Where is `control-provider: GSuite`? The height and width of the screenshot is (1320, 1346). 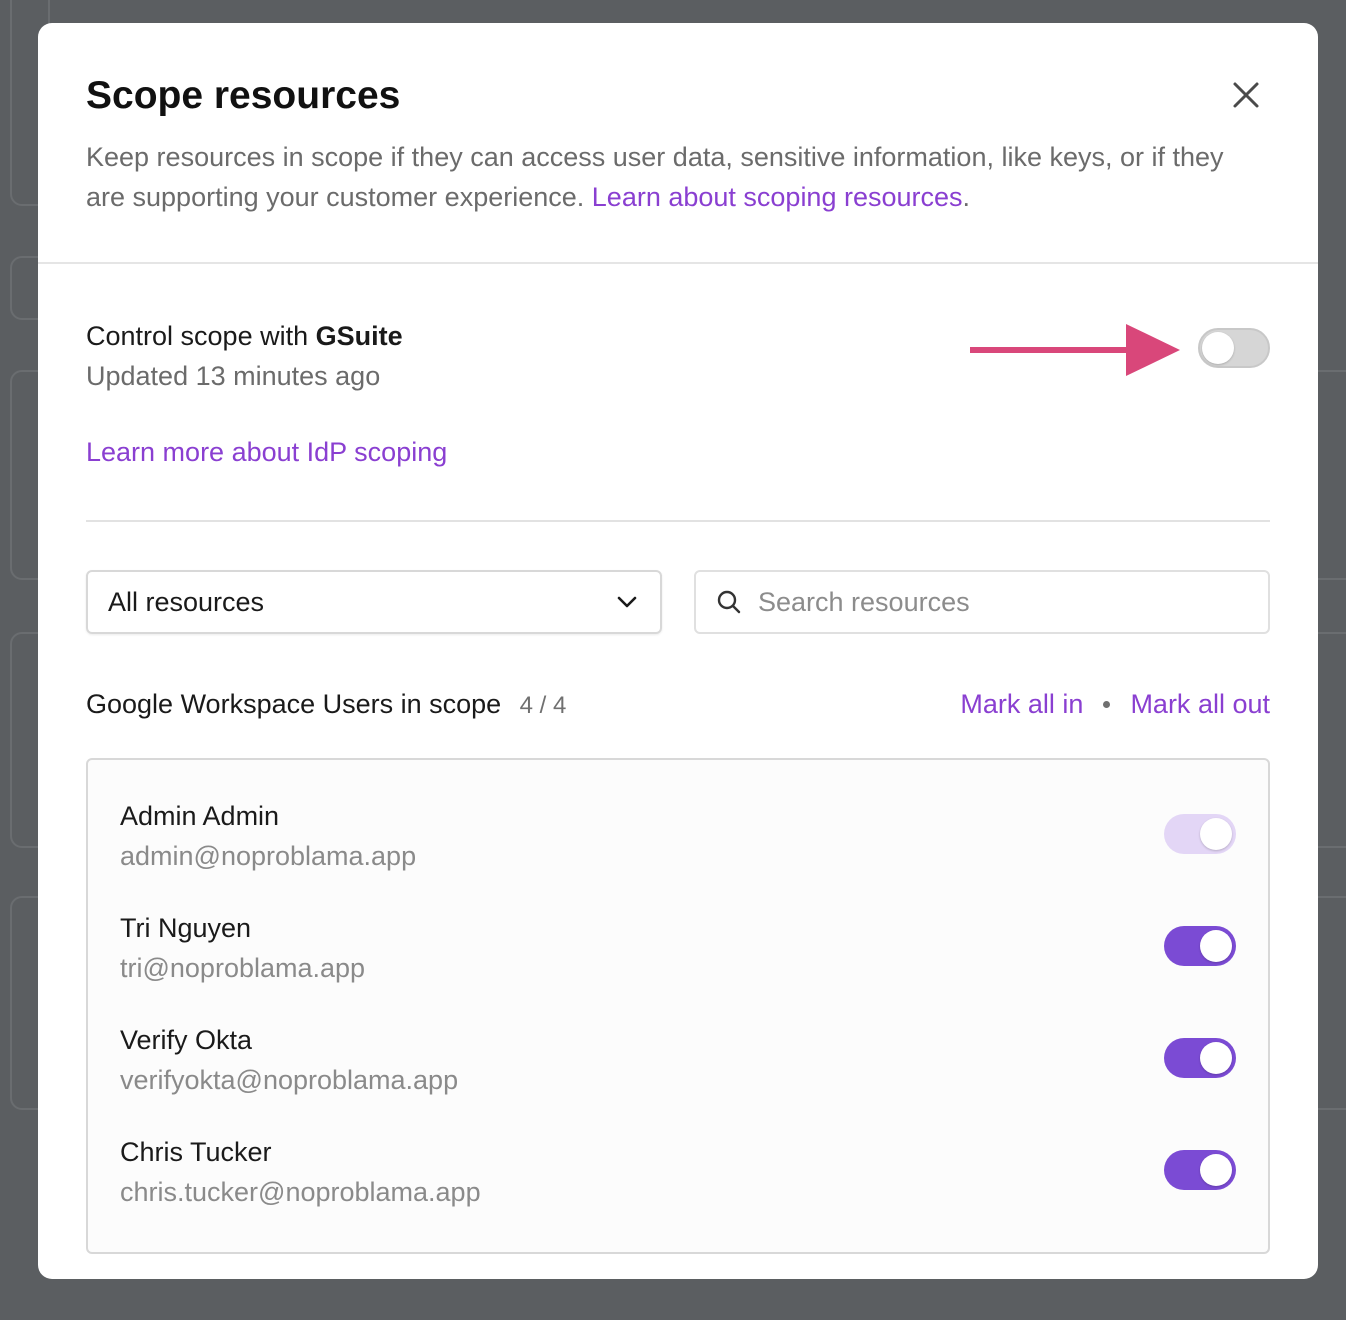
control-provider: GSuite is located at coordinates (359, 336).